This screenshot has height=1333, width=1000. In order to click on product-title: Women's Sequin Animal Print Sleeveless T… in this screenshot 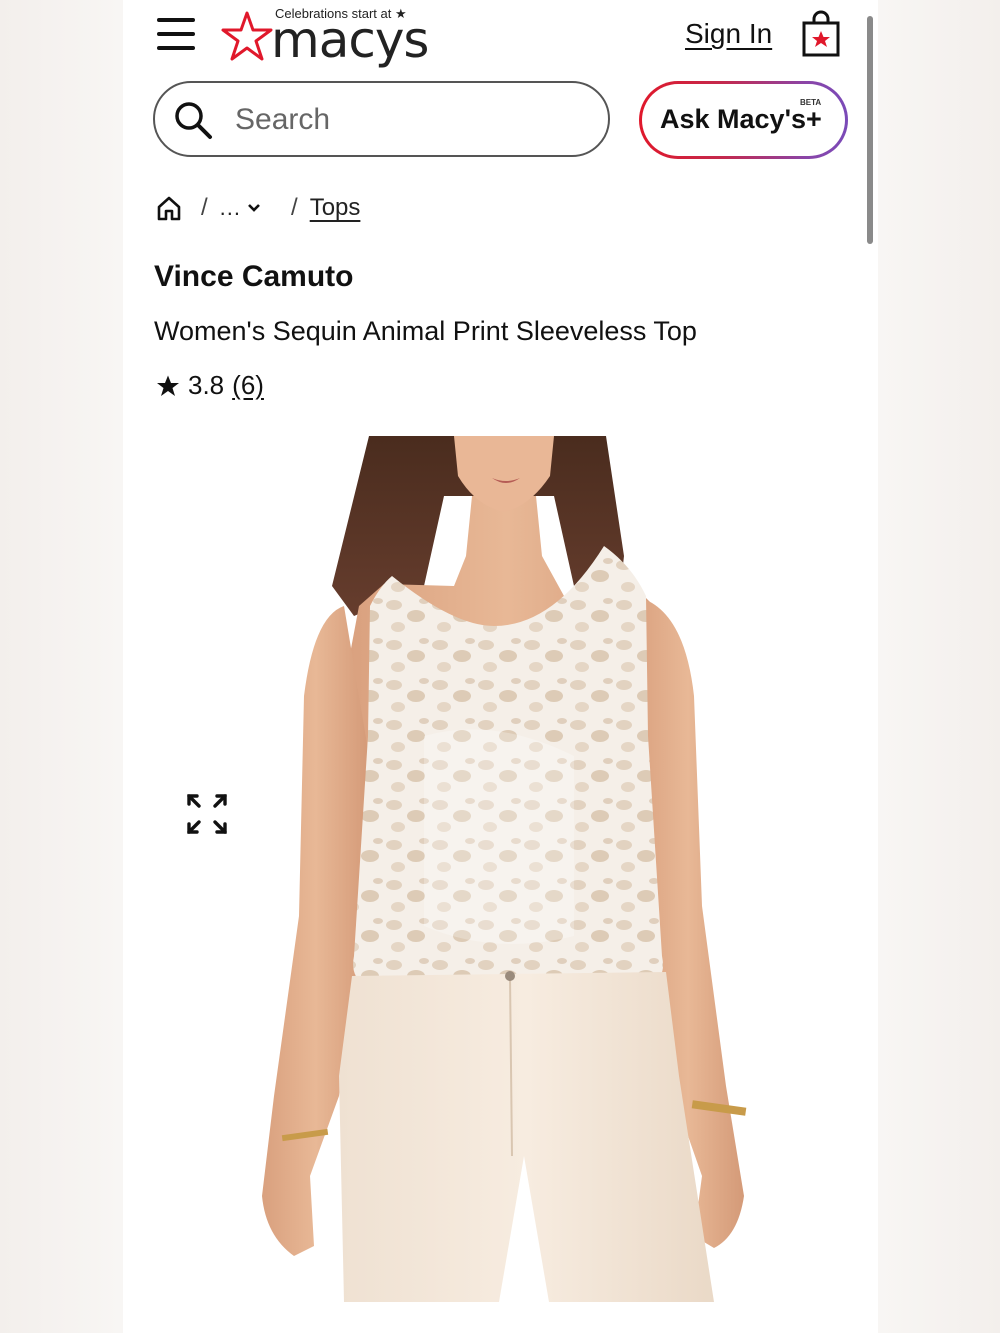, I will do `click(425, 331)`.